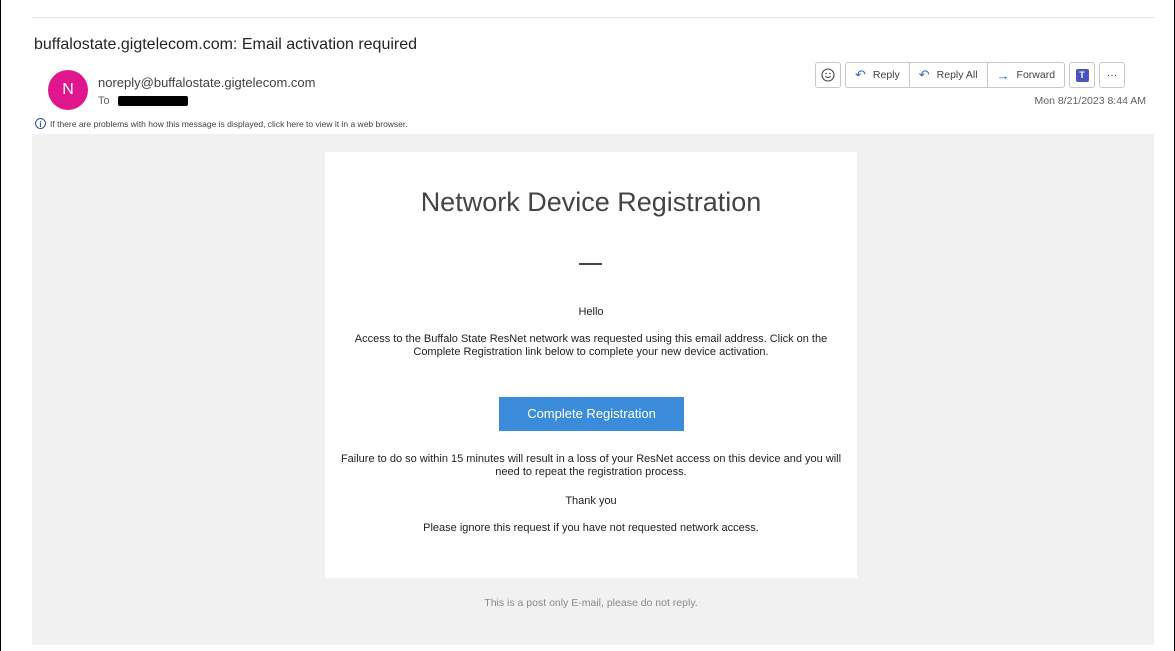  Describe the element at coordinates (886, 75) in the screenshot. I see `reply-label: Reply` at that location.